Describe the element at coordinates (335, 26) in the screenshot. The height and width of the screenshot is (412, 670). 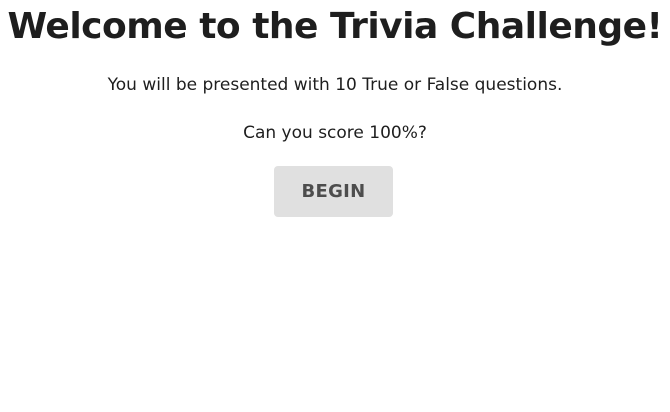
I see `page-title: Welcome to the Trivia Challenge!` at that location.